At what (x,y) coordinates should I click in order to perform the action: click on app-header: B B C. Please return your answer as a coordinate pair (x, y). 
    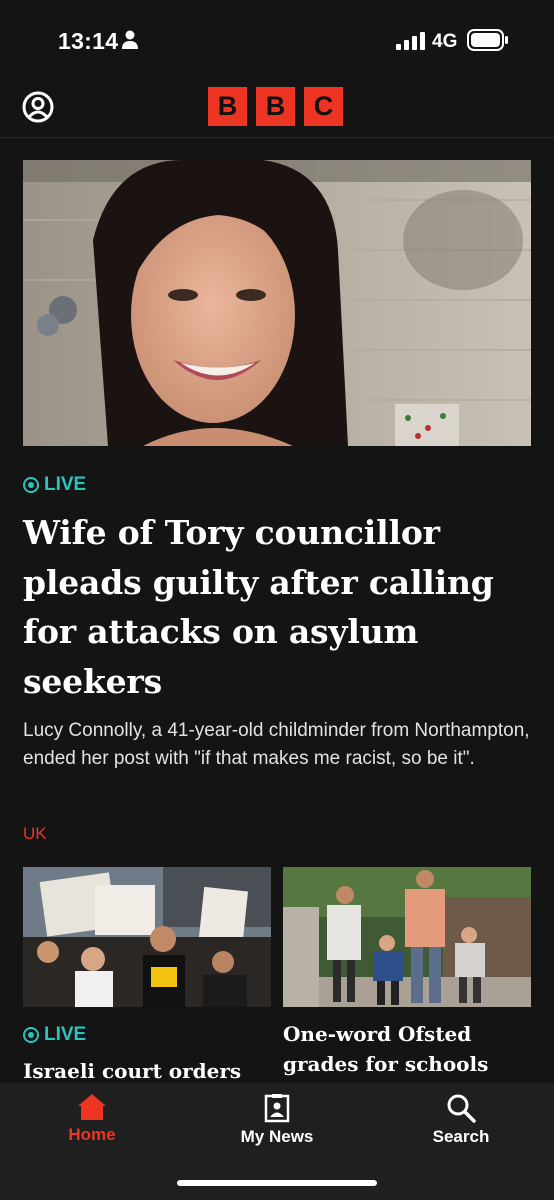
    Looking at the image, I should click on (277, 109).